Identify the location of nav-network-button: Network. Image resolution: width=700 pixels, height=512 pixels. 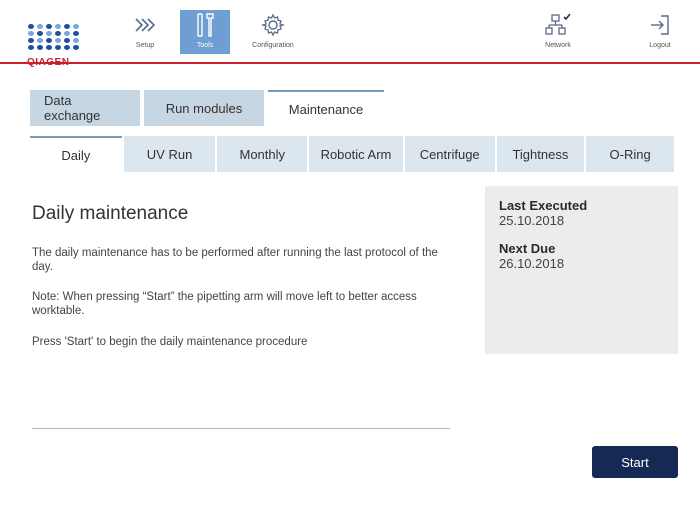
(558, 32).